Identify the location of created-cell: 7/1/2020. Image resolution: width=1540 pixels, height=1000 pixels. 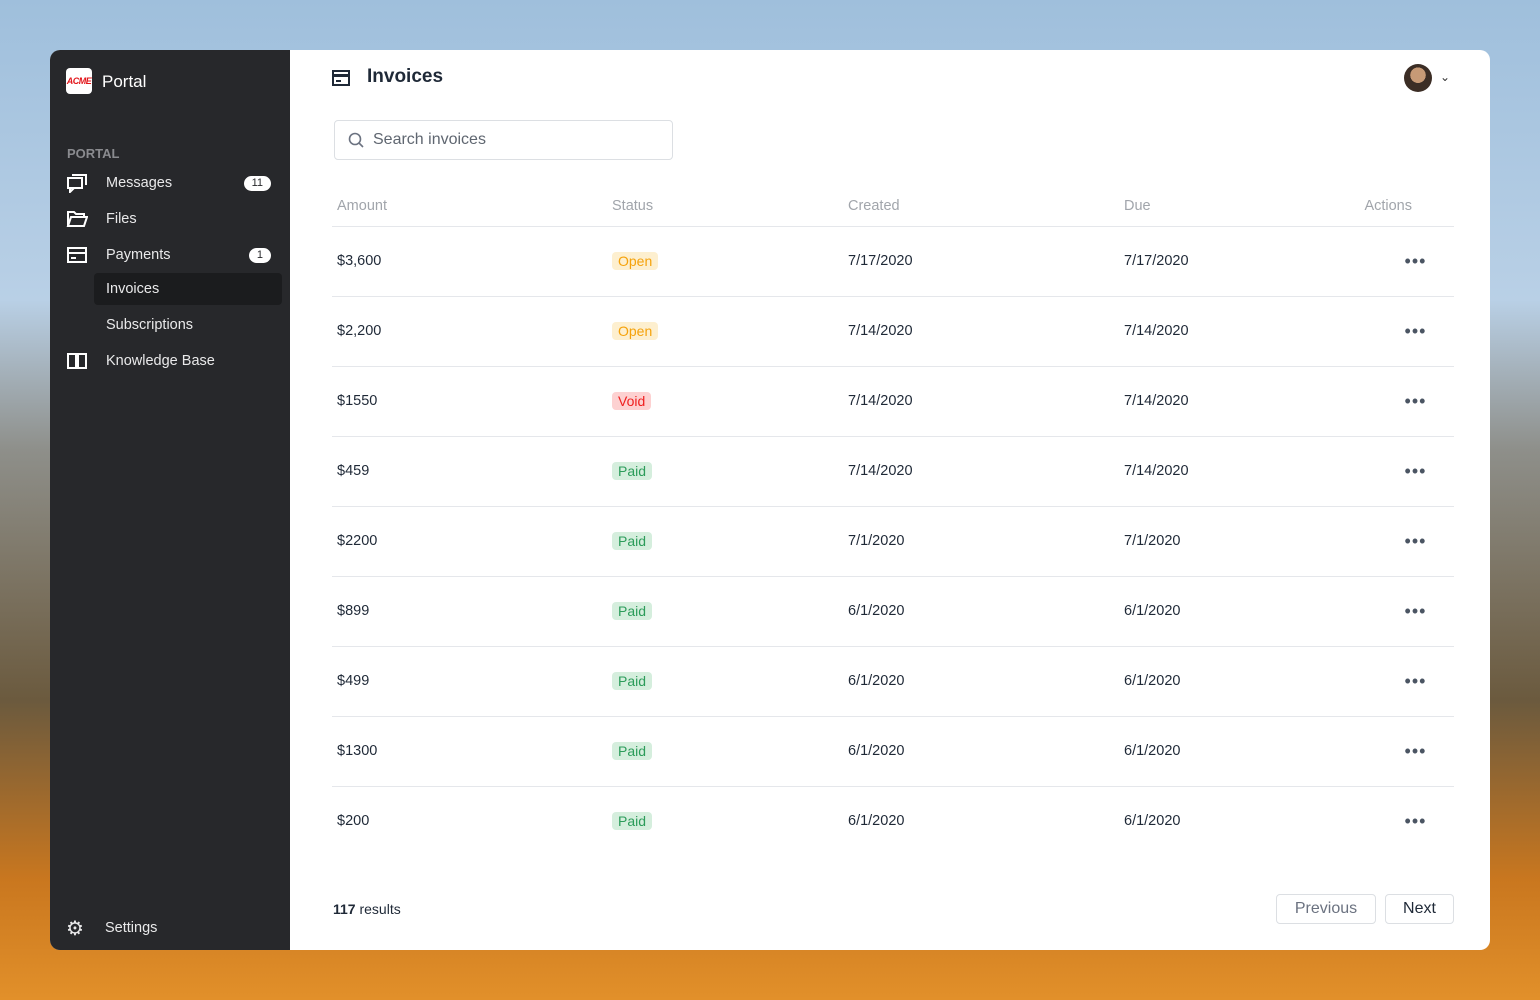
(981, 541).